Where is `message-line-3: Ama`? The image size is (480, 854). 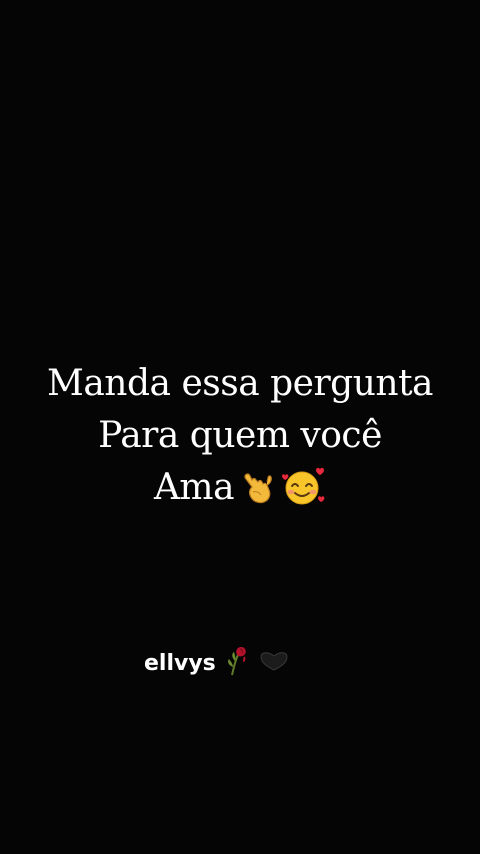 message-line-3: Ama is located at coordinates (240, 491).